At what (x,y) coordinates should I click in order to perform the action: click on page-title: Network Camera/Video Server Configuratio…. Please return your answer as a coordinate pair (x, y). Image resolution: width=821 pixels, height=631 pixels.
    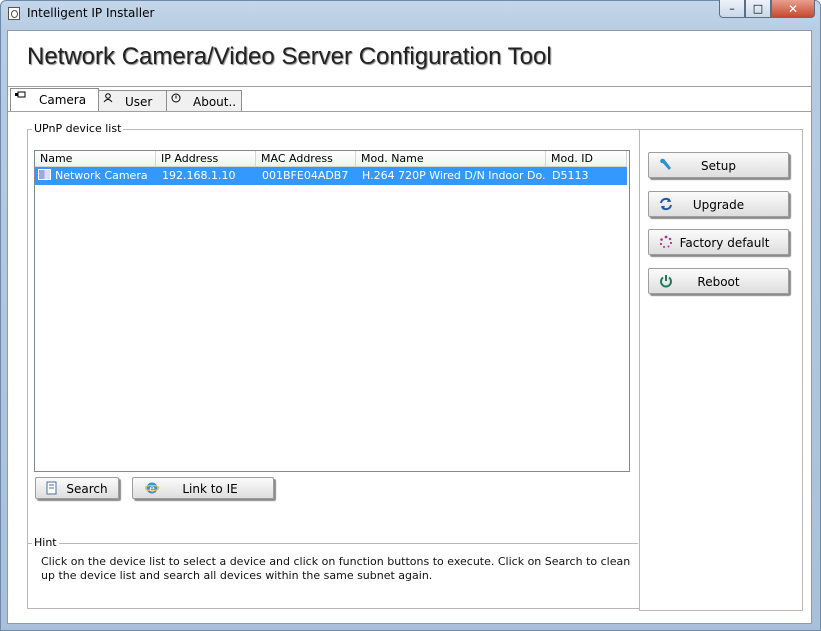
    Looking at the image, I should click on (289, 56).